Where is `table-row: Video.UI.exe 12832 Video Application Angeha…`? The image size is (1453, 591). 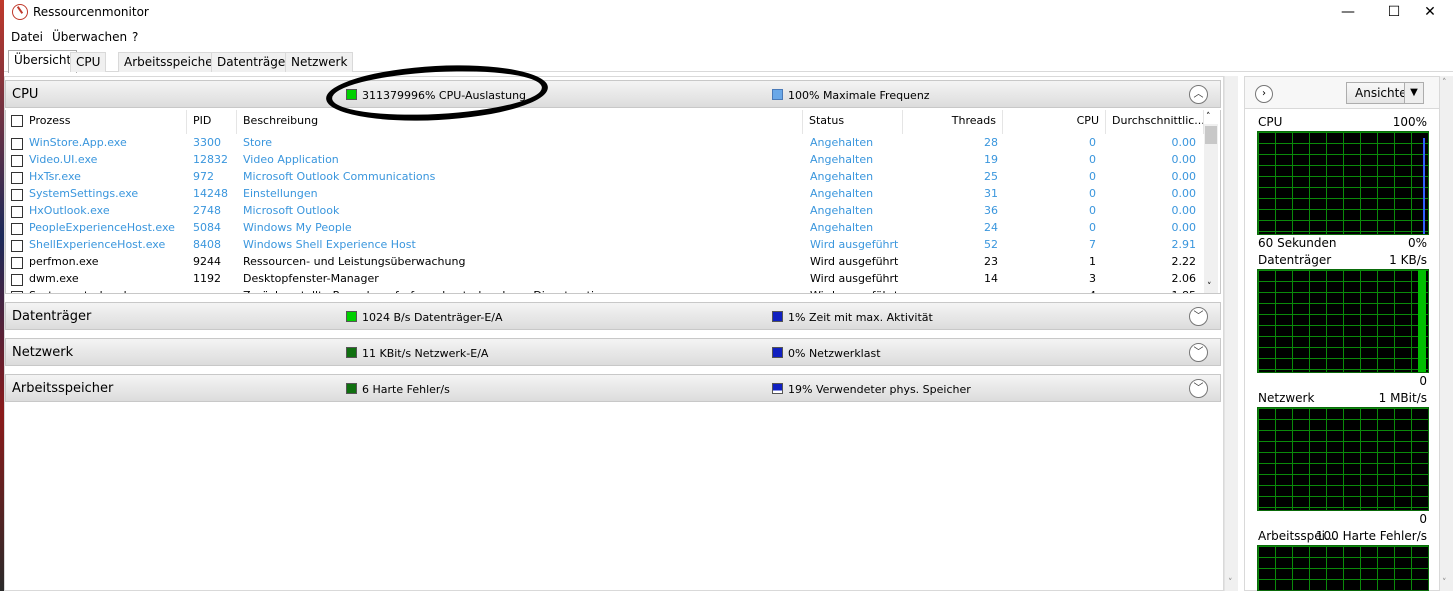 table-row: Video.UI.exe 12832 Video Application Angeha… is located at coordinates (605, 160).